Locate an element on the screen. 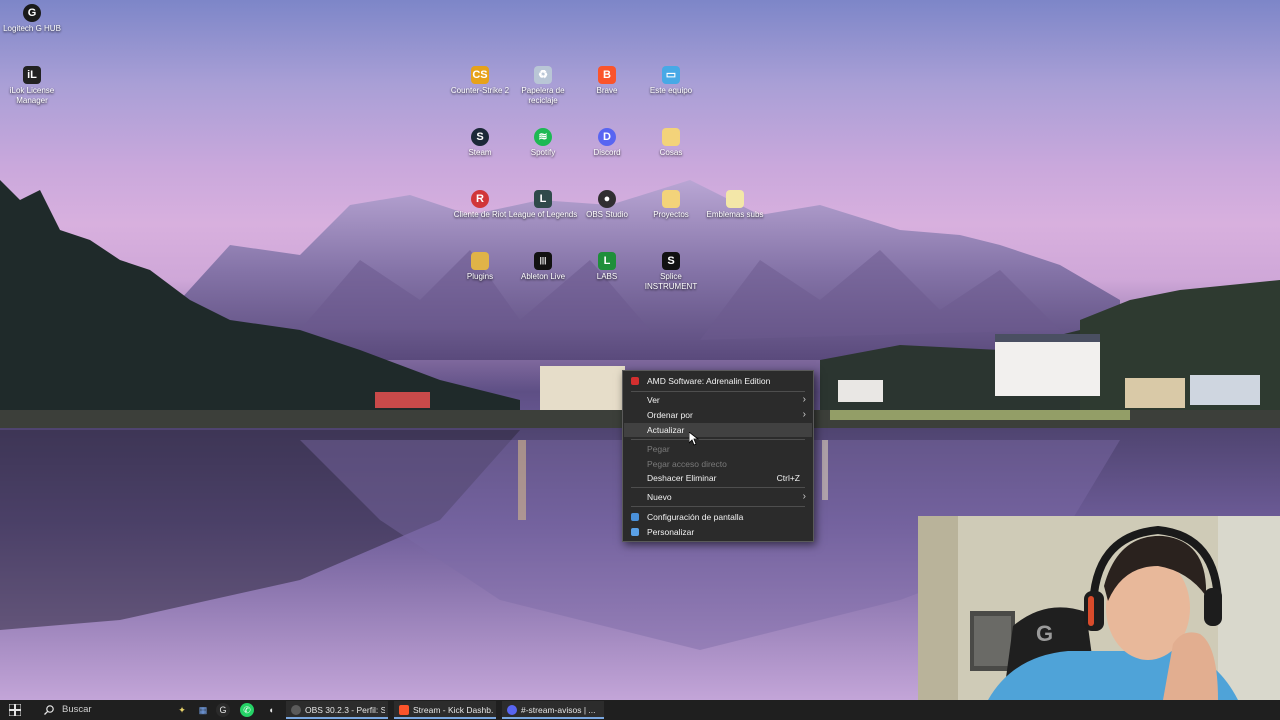 The height and width of the screenshot is (720, 1280). plugins-folder-icon is located at coordinates (480, 261).